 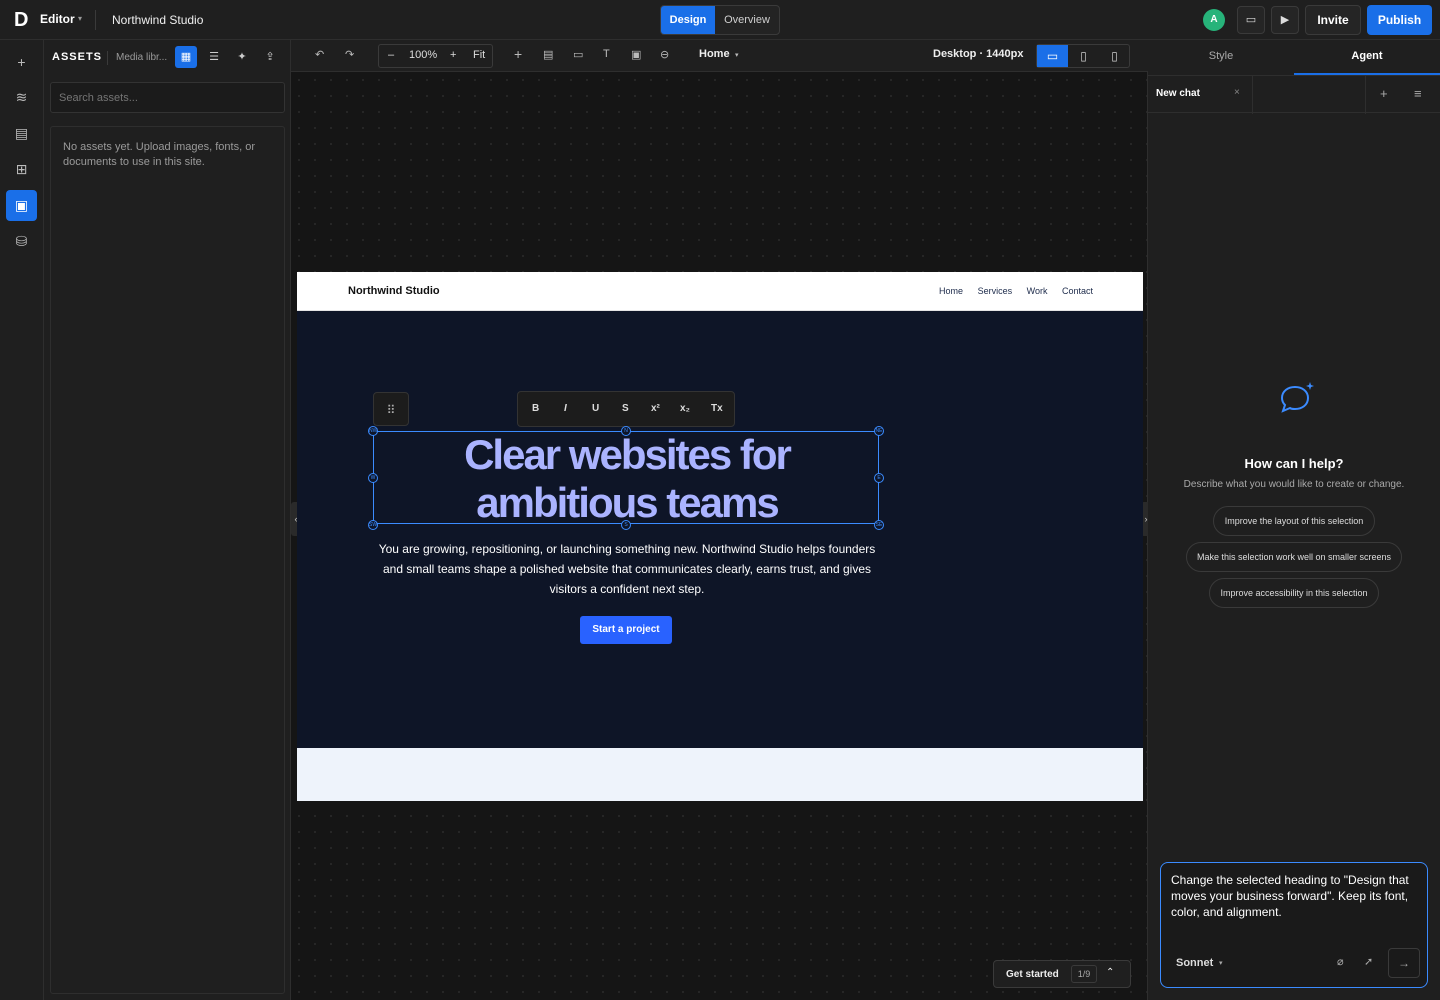 What do you see at coordinates (1062, 974) in the screenshot?
I see `get-started-widget: Get started 1/9 ⌃` at bounding box center [1062, 974].